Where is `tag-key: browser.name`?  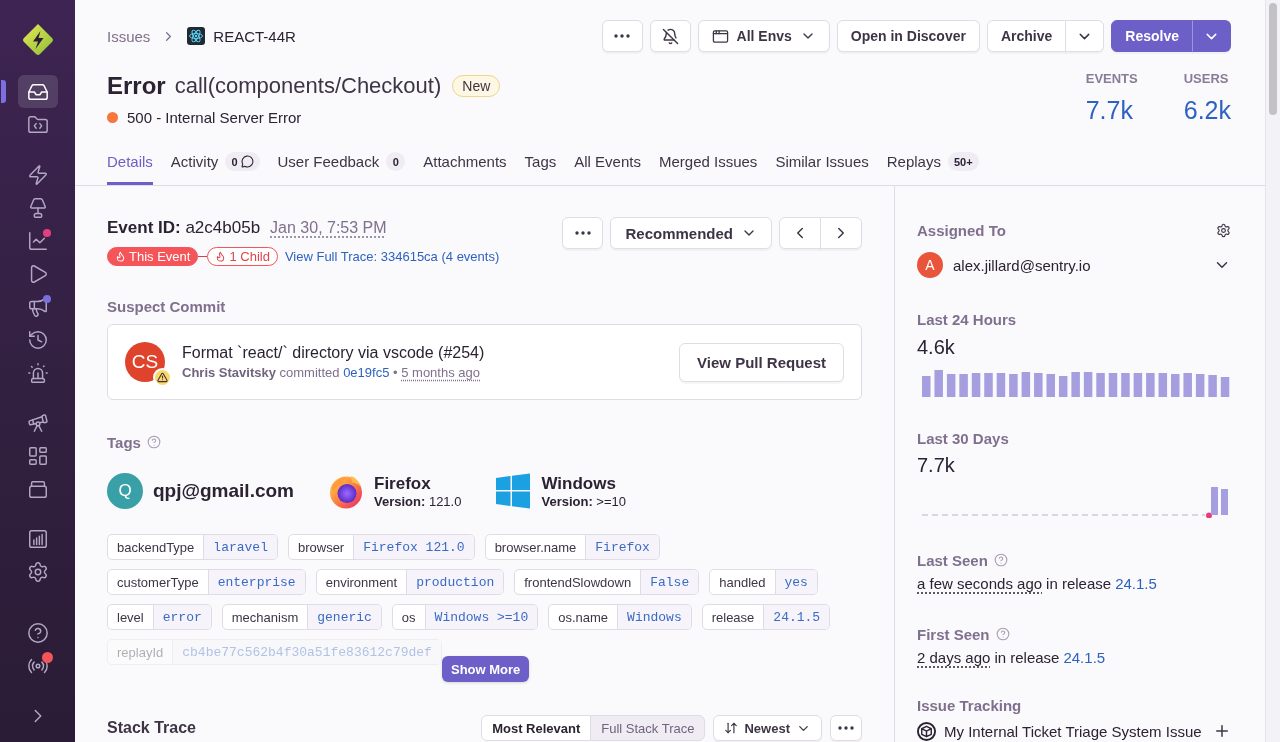 tag-key: browser.name is located at coordinates (535, 547).